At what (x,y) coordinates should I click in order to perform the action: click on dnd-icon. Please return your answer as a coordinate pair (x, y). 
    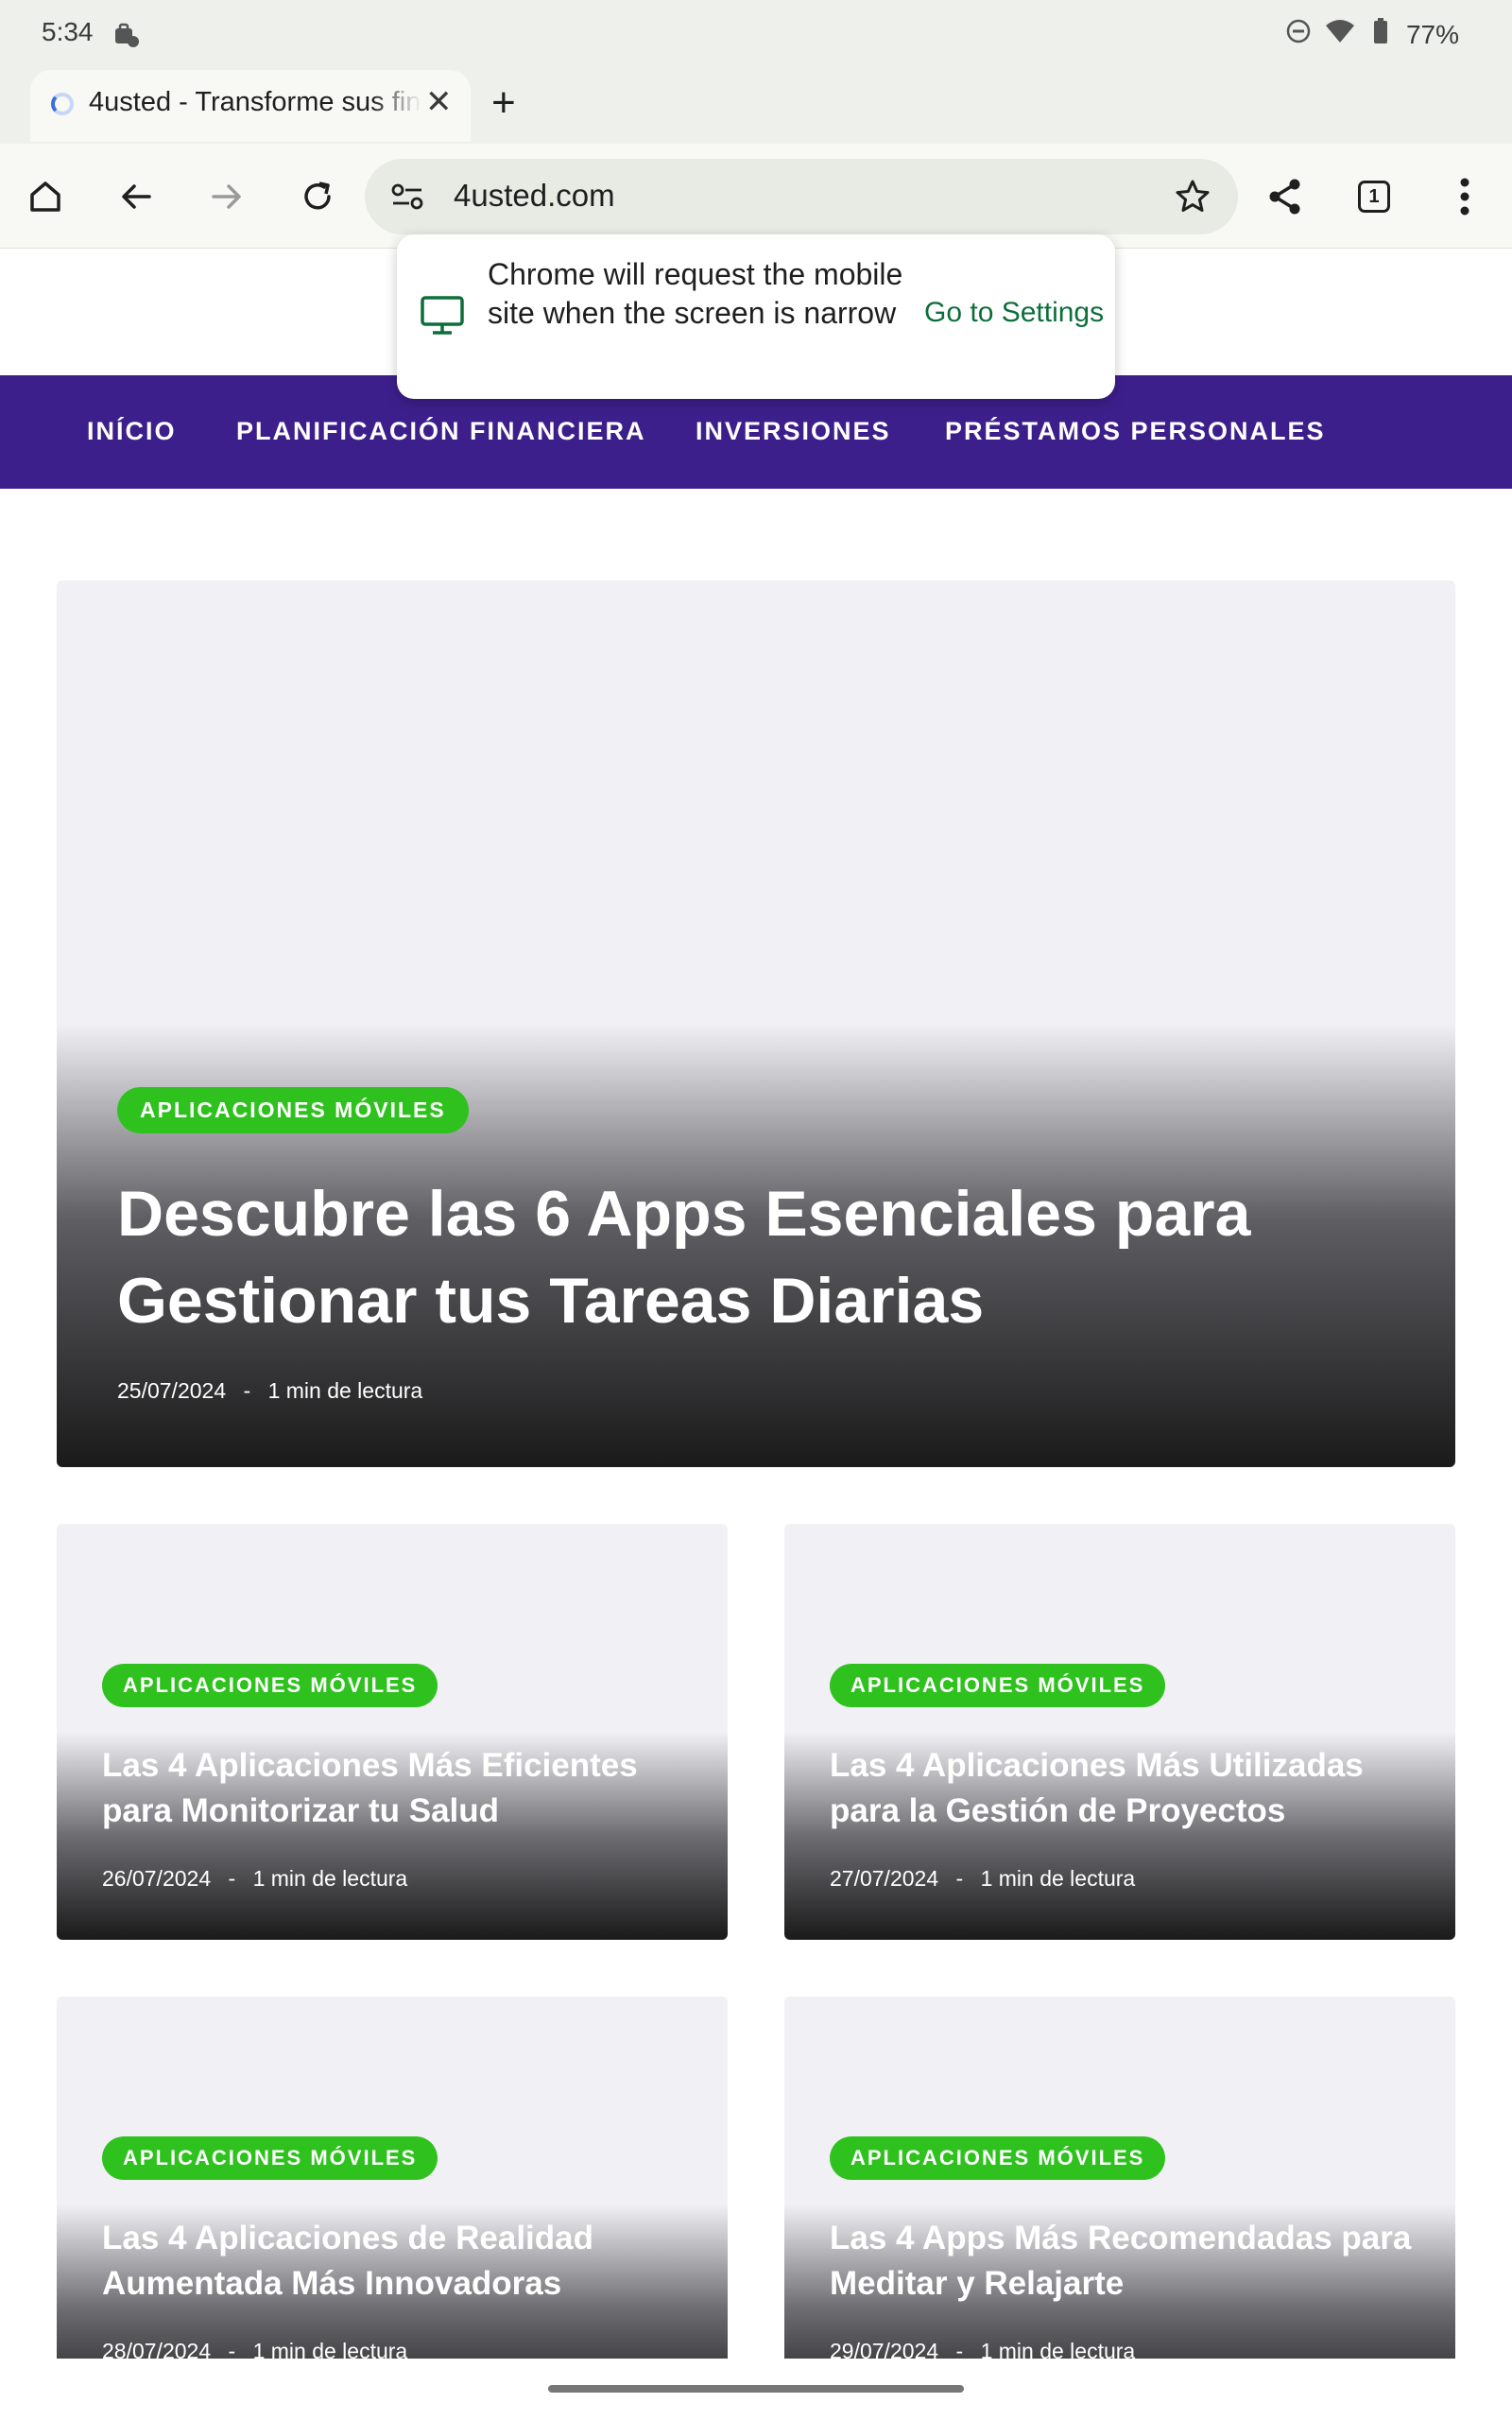
    Looking at the image, I should click on (1298, 34).